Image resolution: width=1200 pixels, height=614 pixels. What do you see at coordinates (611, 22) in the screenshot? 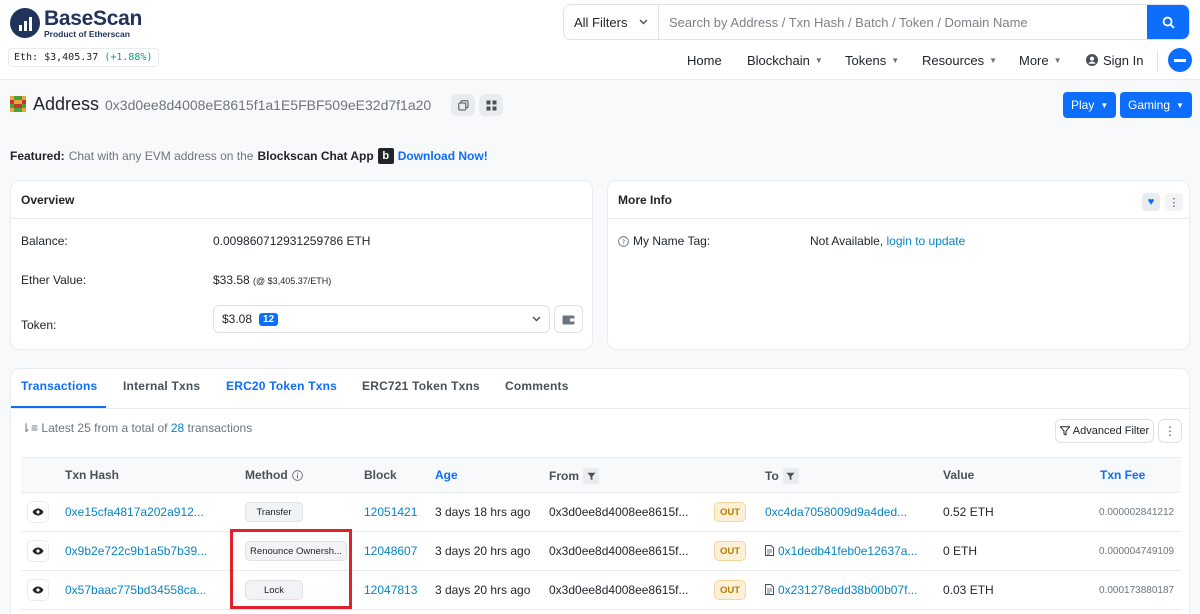
I see `search-filter-select: All Filters` at bounding box center [611, 22].